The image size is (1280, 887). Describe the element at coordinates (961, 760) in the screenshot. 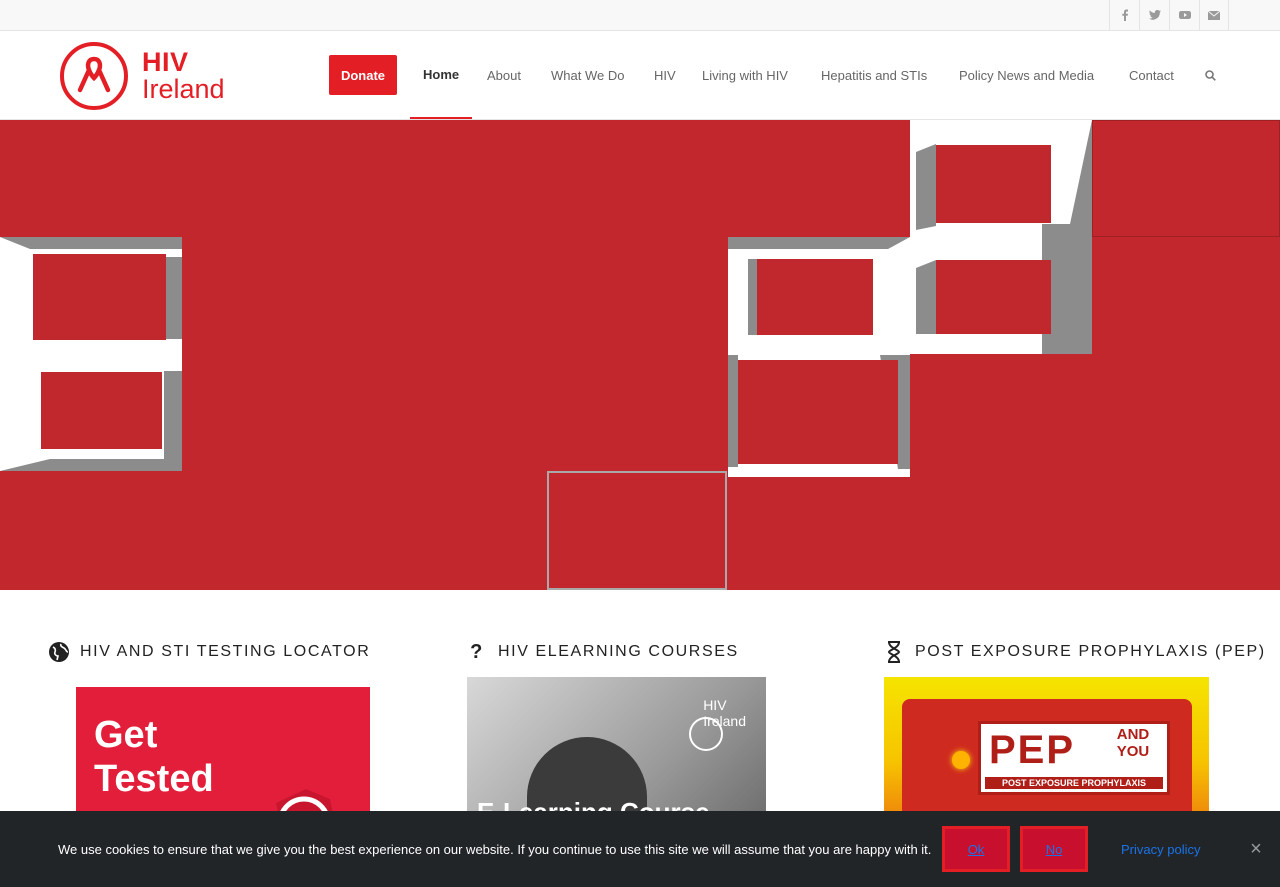

I see `alarm-light-icon` at that location.